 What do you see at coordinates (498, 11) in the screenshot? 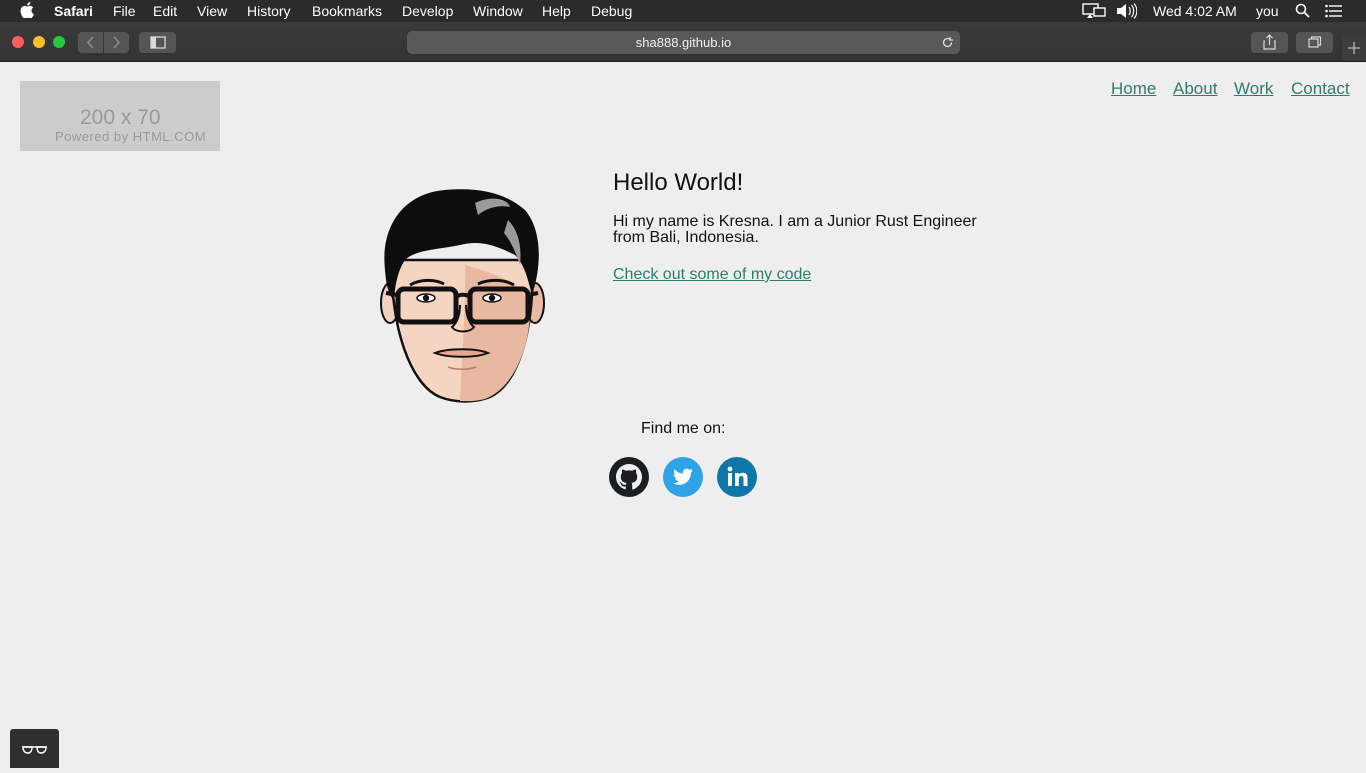
I see `menu-window: Window` at bounding box center [498, 11].